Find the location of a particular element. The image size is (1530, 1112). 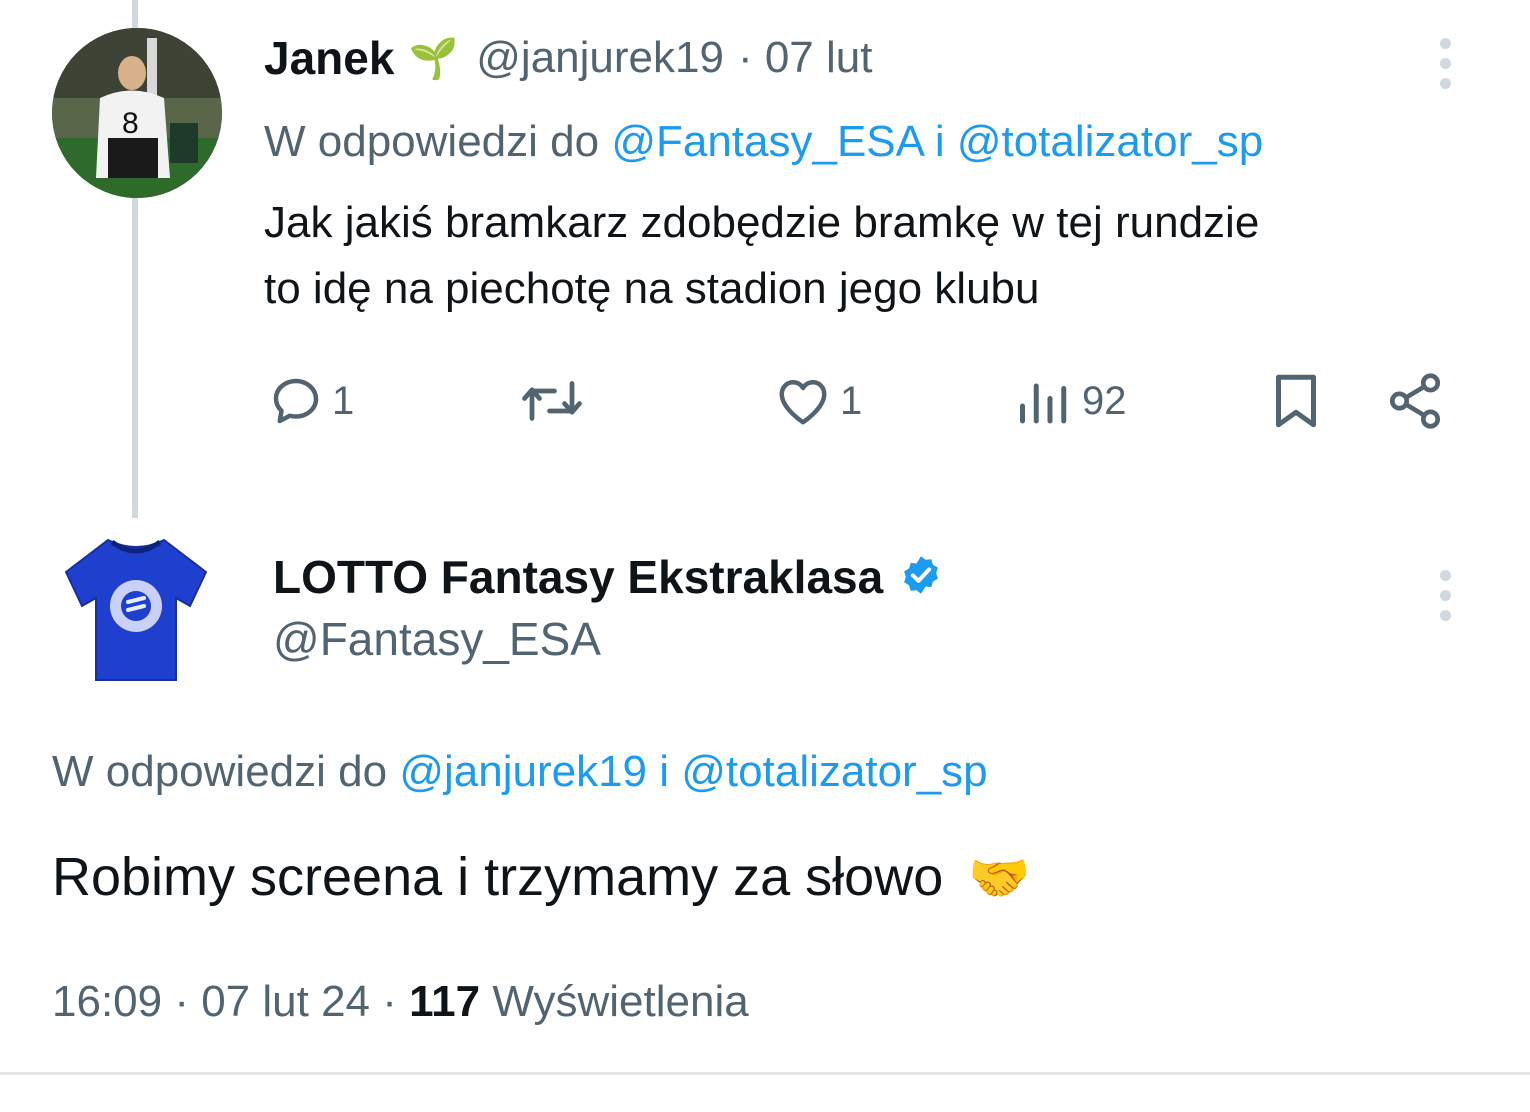

sprout-emoji-icon: 🌱 is located at coordinates (433, 58).